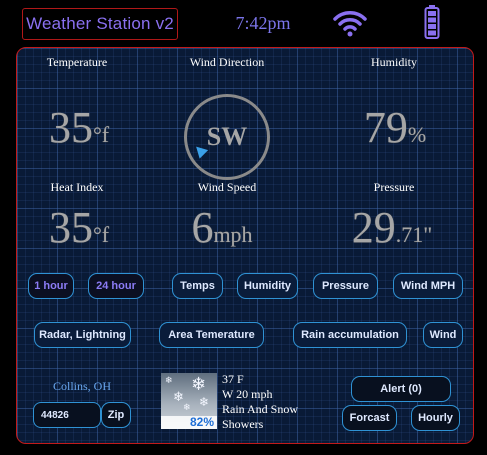 Image resolution: width=487 pixels, height=455 pixels. I want to click on battery-icon, so click(432, 22).